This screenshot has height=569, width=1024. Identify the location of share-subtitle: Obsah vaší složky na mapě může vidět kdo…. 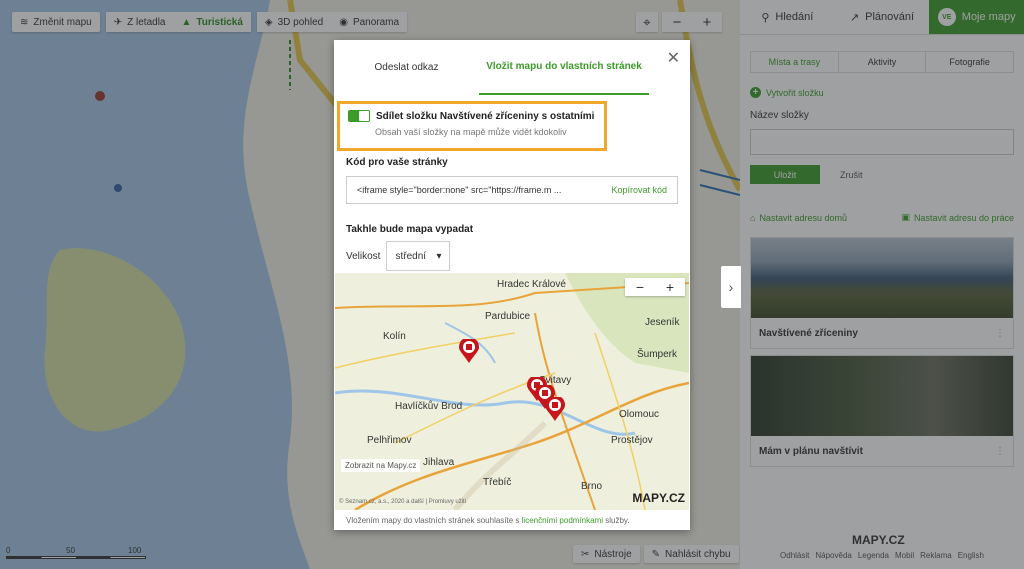
(471, 132).